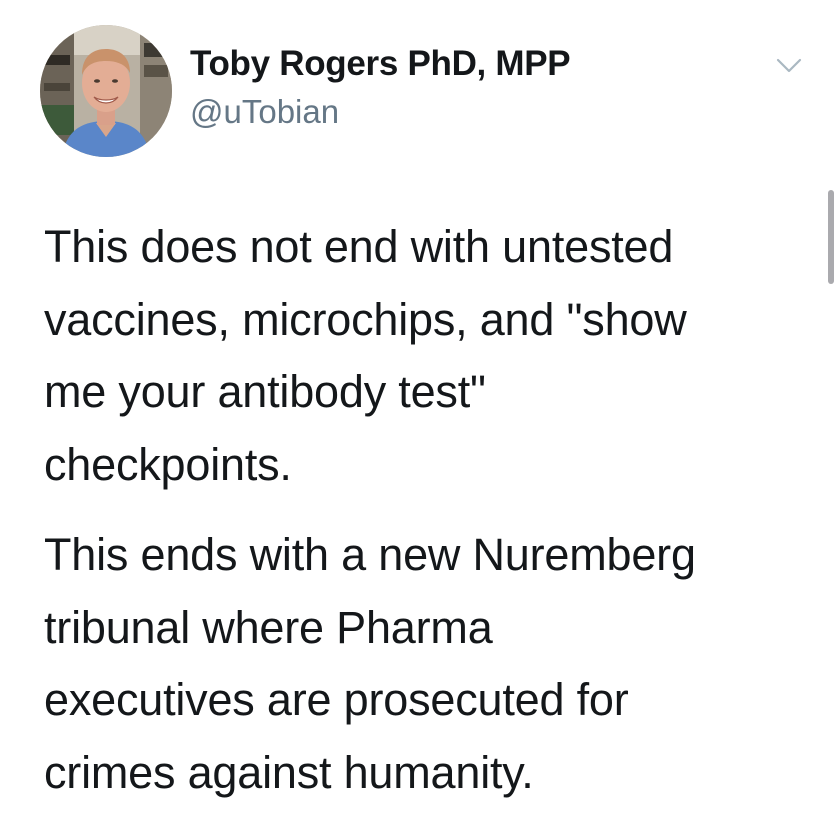 The image size is (840, 832). What do you see at coordinates (289, 772) in the screenshot?
I see `tweet-text-line: crimes against humanity.` at bounding box center [289, 772].